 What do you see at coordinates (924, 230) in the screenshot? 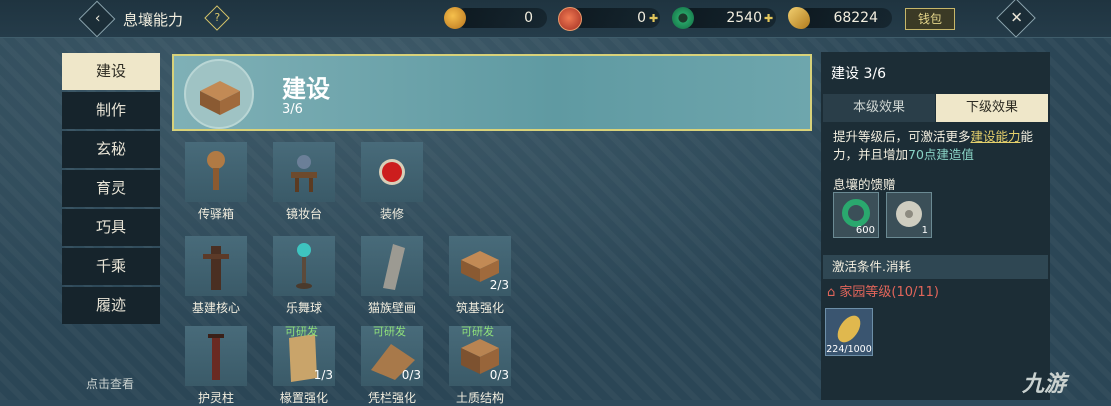
I see `reward-count: 1` at bounding box center [924, 230].